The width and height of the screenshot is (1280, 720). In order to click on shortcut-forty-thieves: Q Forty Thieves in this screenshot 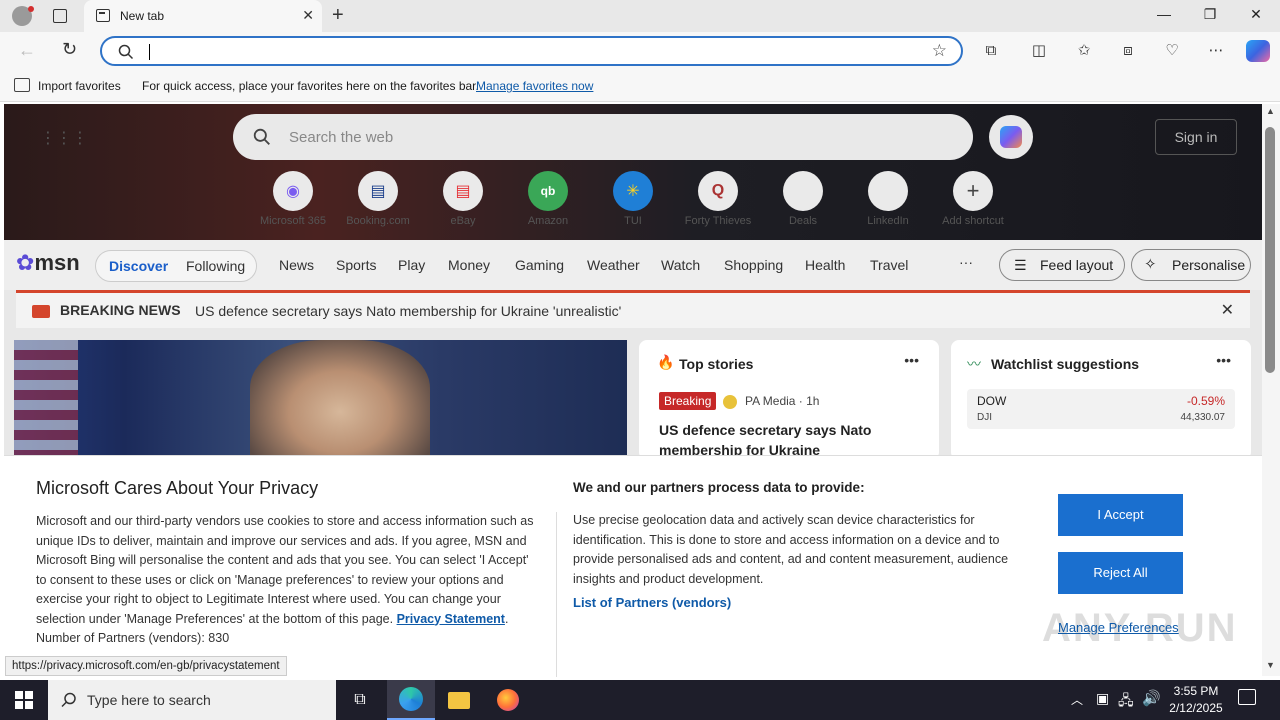, I will do `click(718, 199)`.